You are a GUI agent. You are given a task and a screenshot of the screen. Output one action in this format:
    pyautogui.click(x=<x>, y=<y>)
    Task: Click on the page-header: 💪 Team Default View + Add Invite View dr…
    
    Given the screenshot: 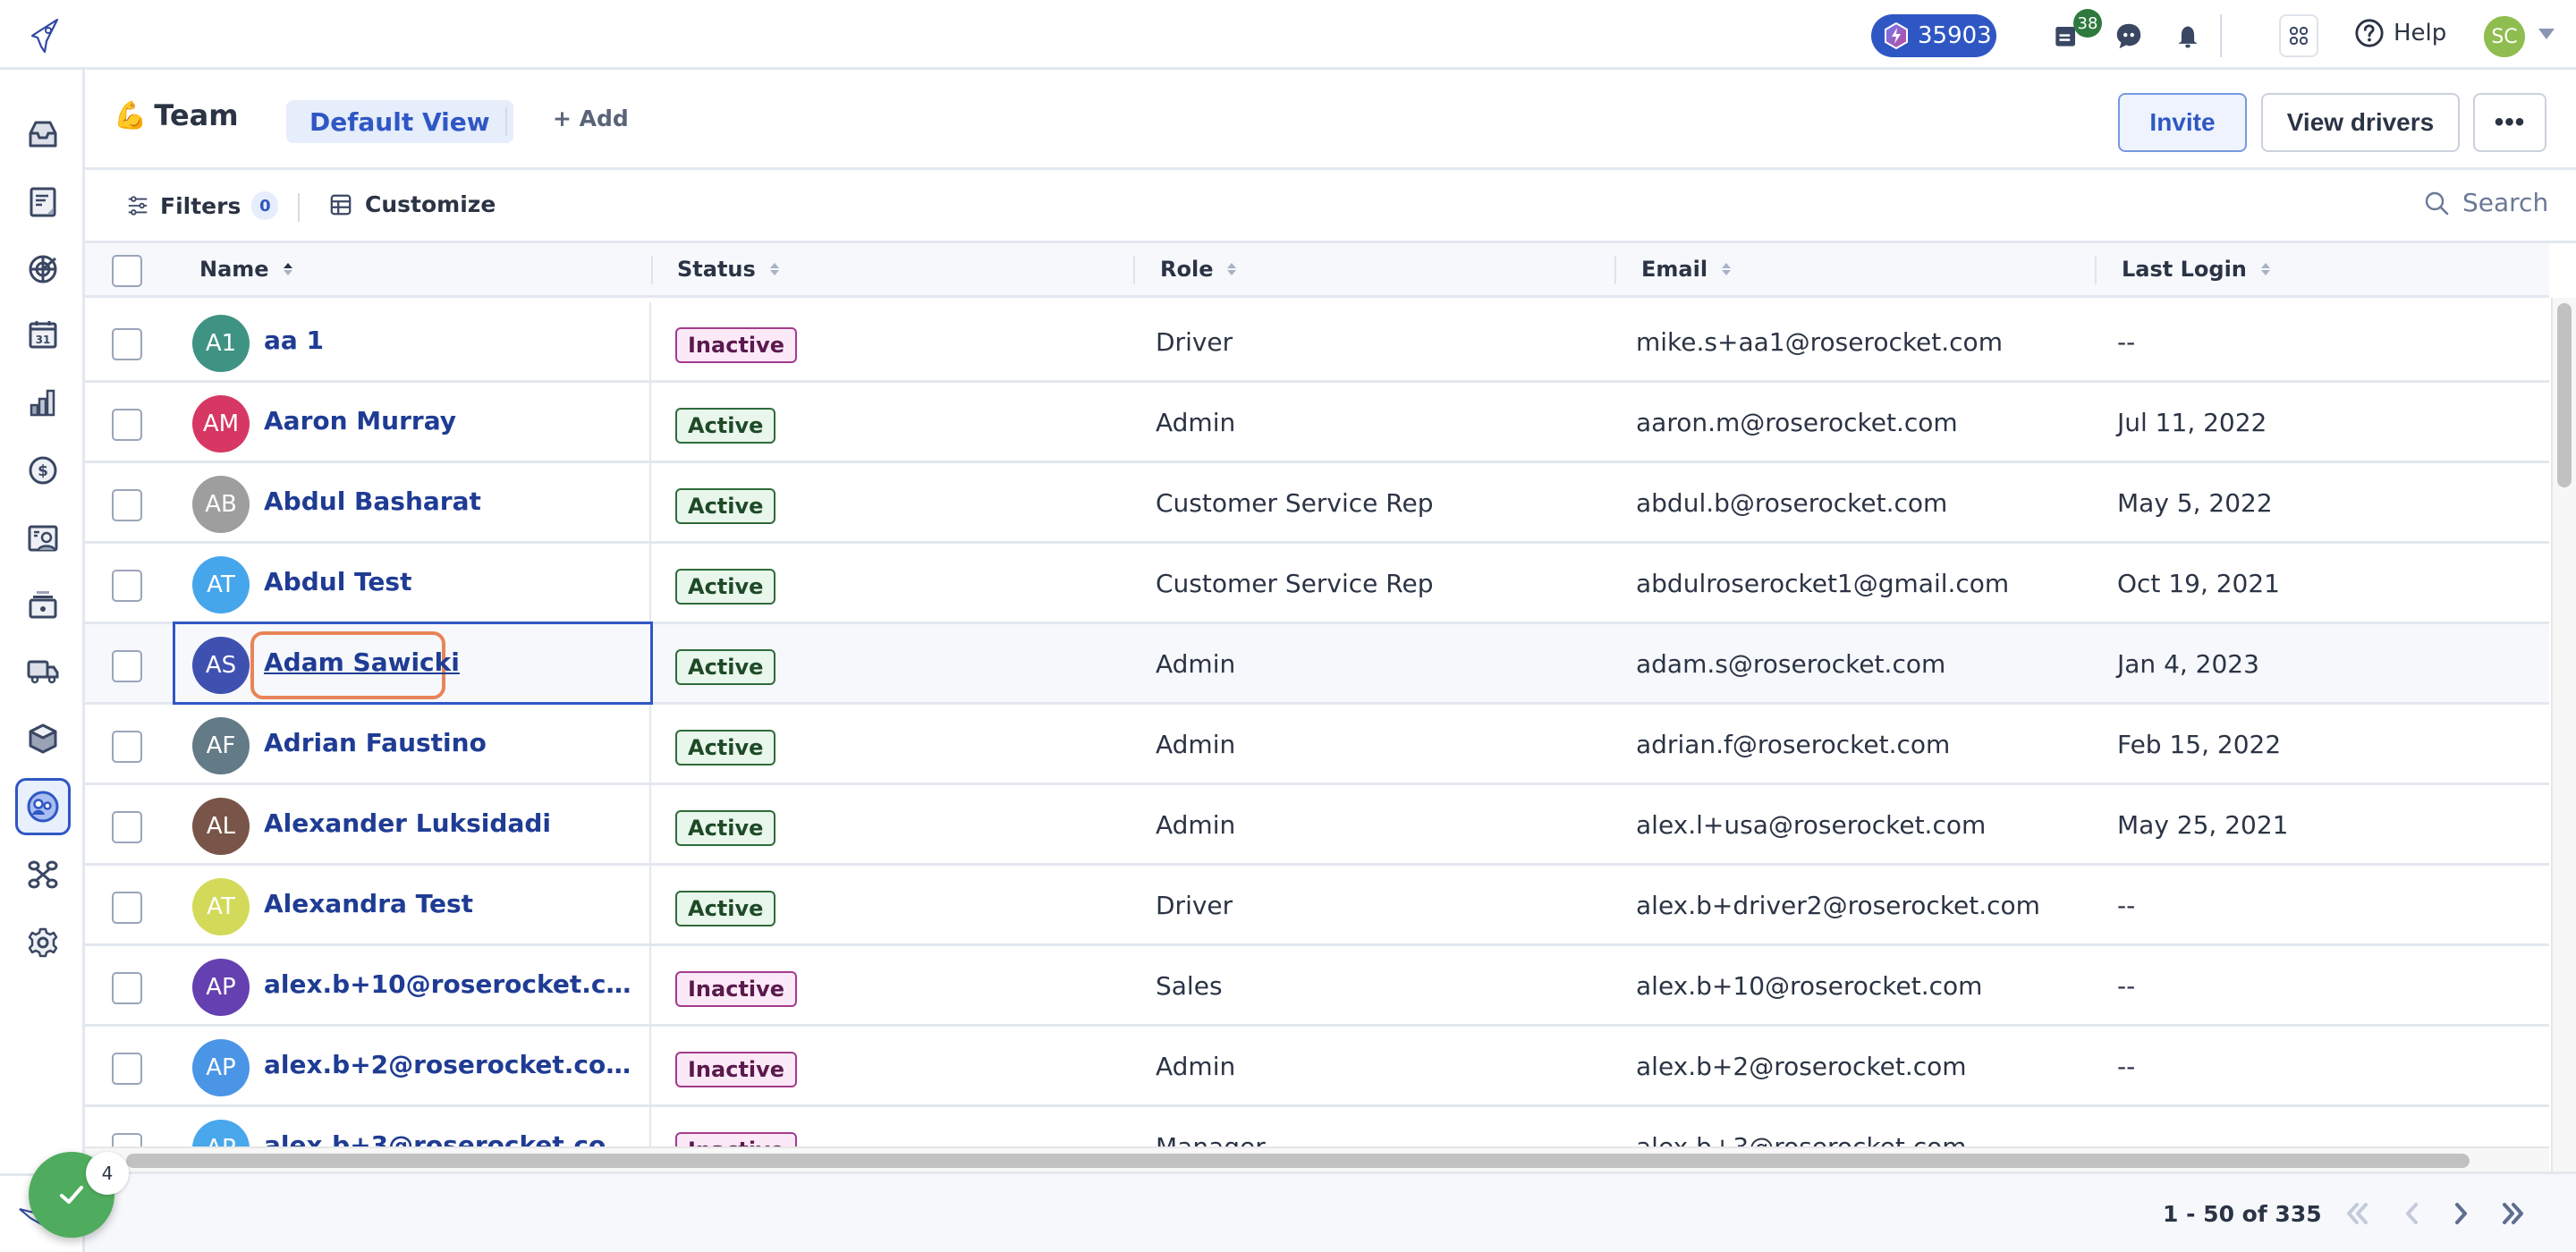 What is the action you would take?
    pyautogui.click(x=1330, y=120)
    